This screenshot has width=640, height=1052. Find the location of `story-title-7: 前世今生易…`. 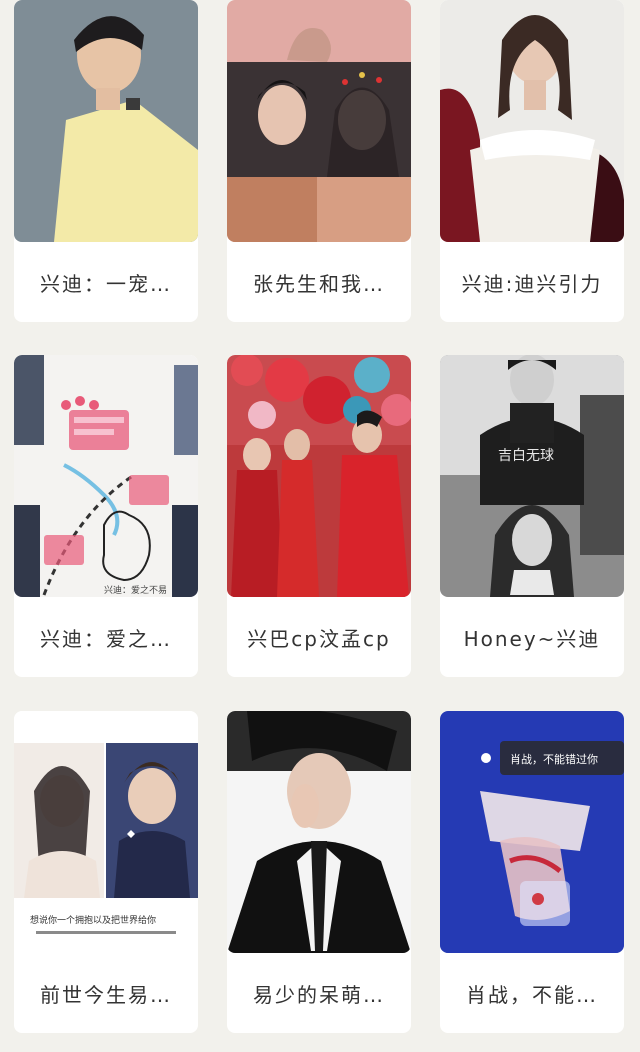

story-title-7: 前世今生易… is located at coordinates (106, 994).